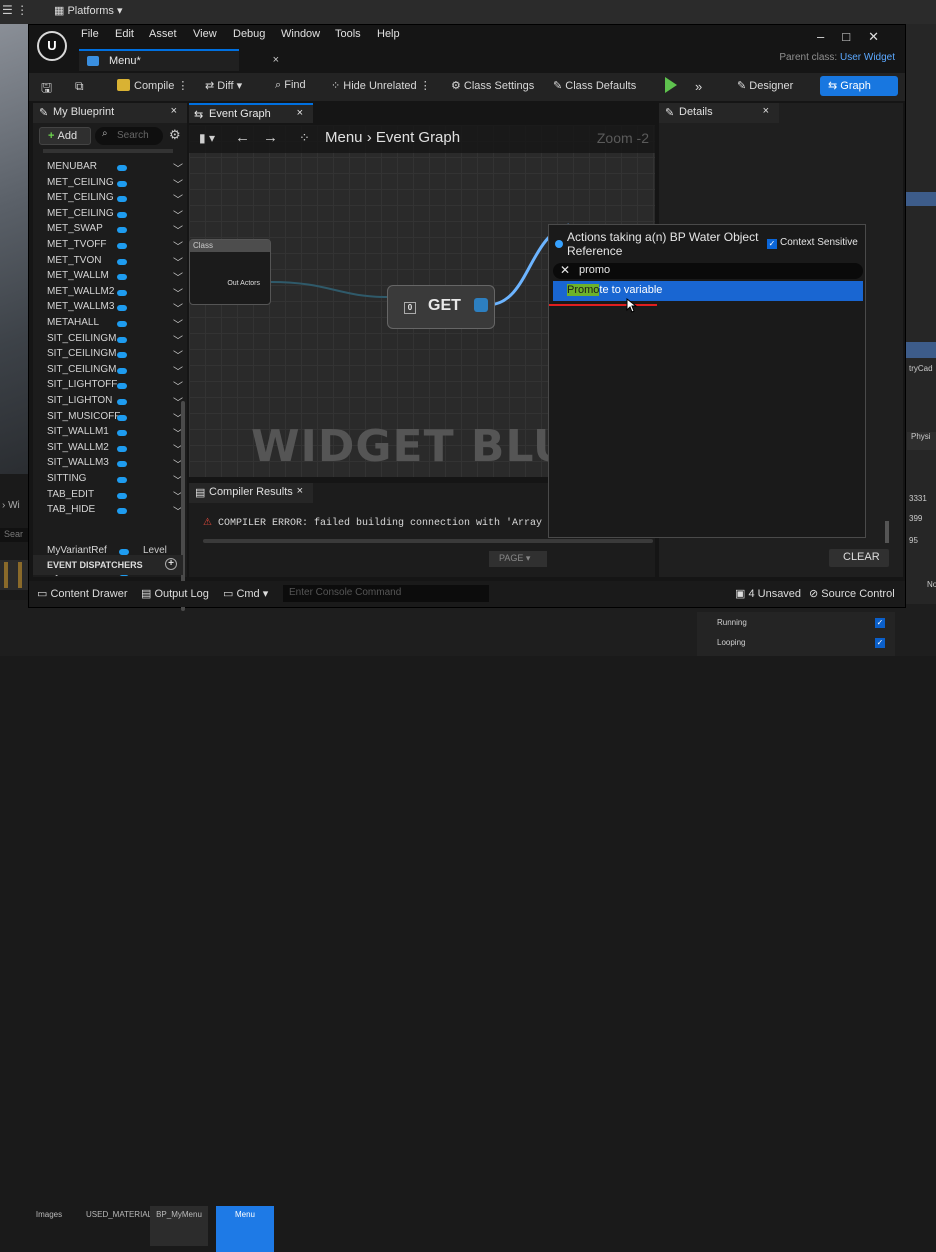 The height and width of the screenshot is (1252, 936). I want to click on minimize-icon: –, so click(829, 36).